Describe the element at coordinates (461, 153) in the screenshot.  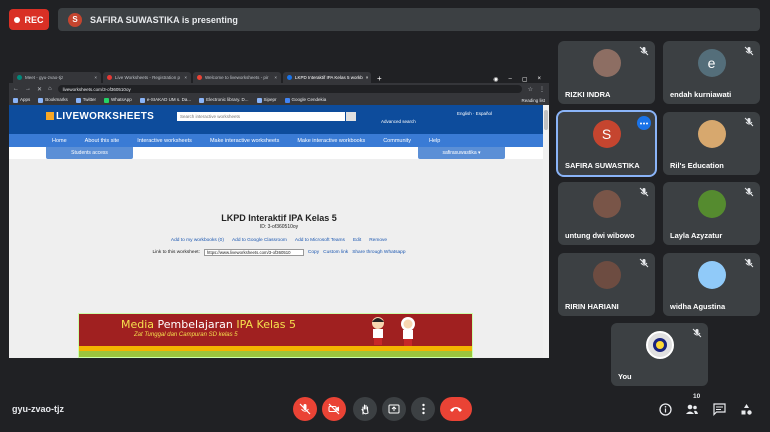
I see `user-menu-button: safirasuwastika ▾` at that location.